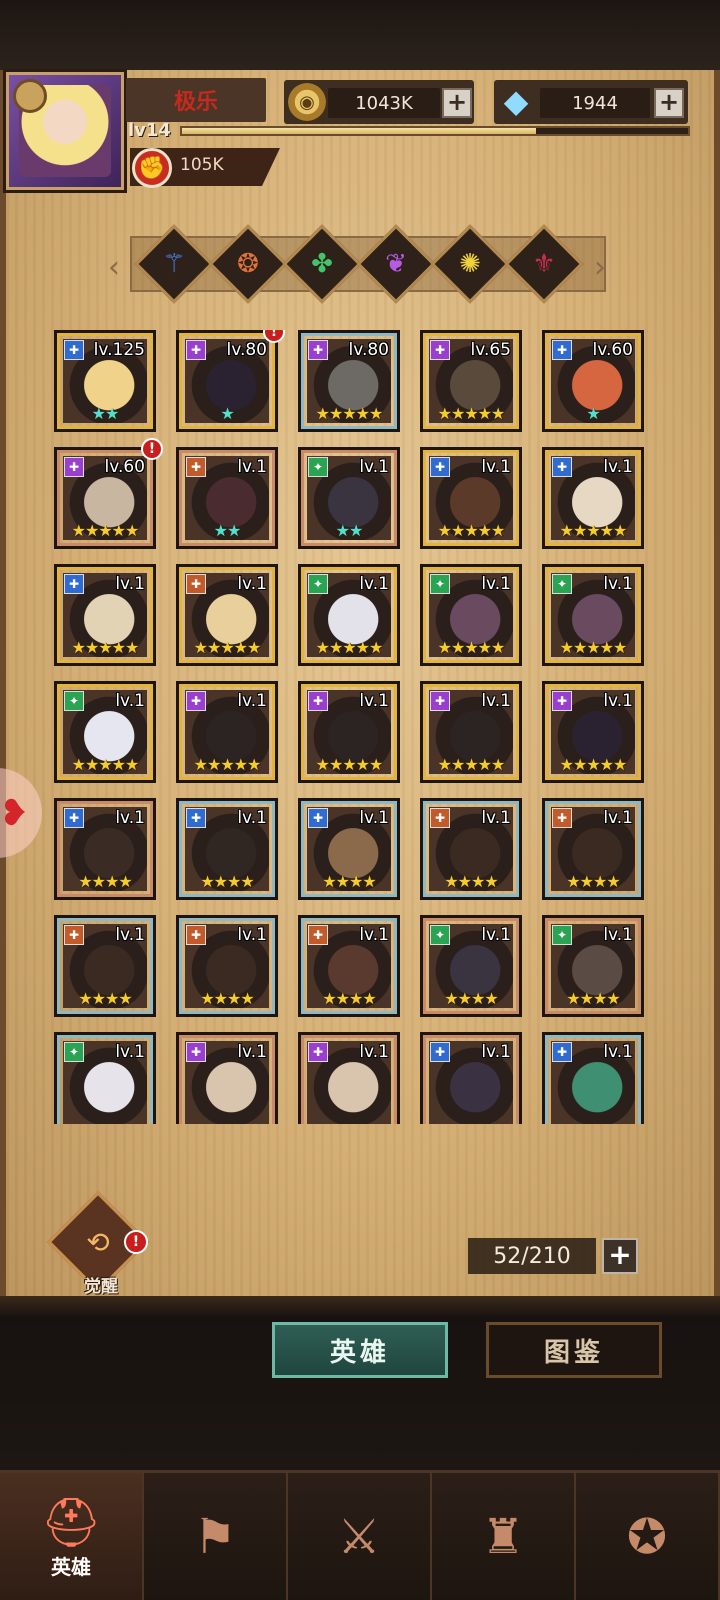 The width and height of the screenshot is (720, 1600). What do you see at coordinates (384, 103) in the screenshot?
I see `gold-amount: 1043K` at bounding box center [384, 103].